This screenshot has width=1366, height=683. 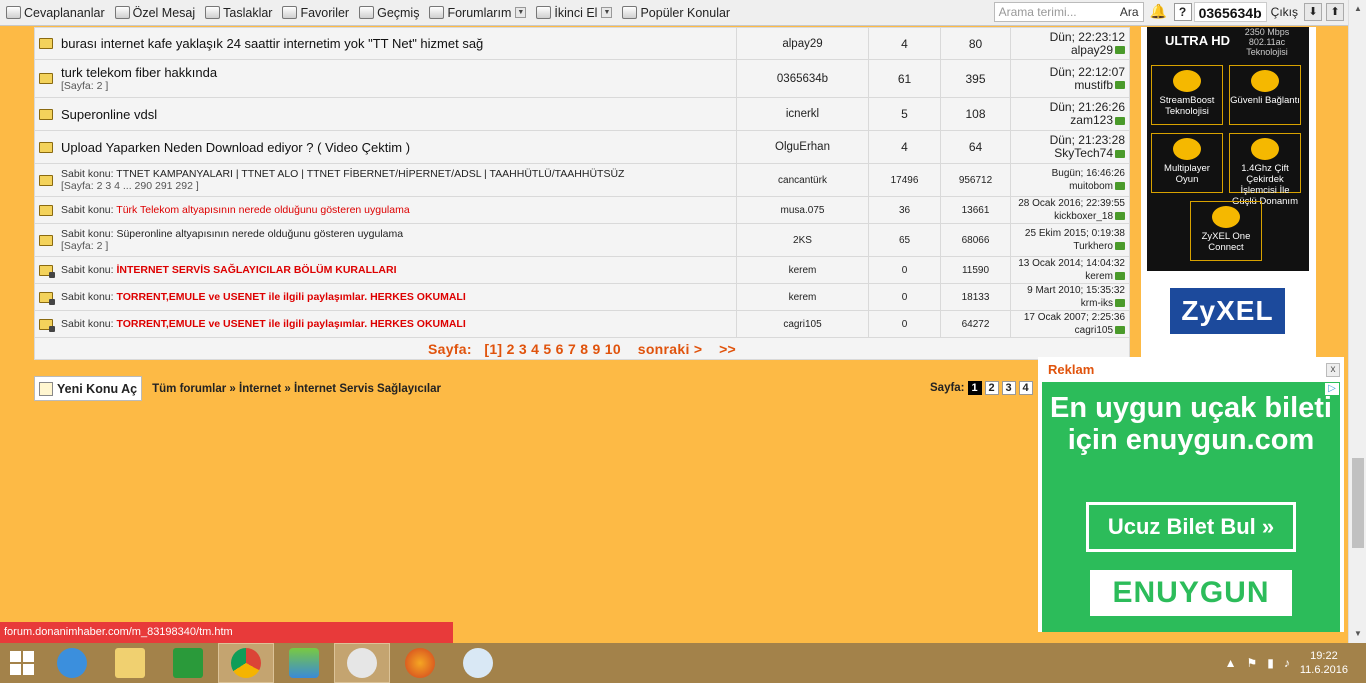 I want to click on flag-icon: ⚑, so click(x=1252, y=663).